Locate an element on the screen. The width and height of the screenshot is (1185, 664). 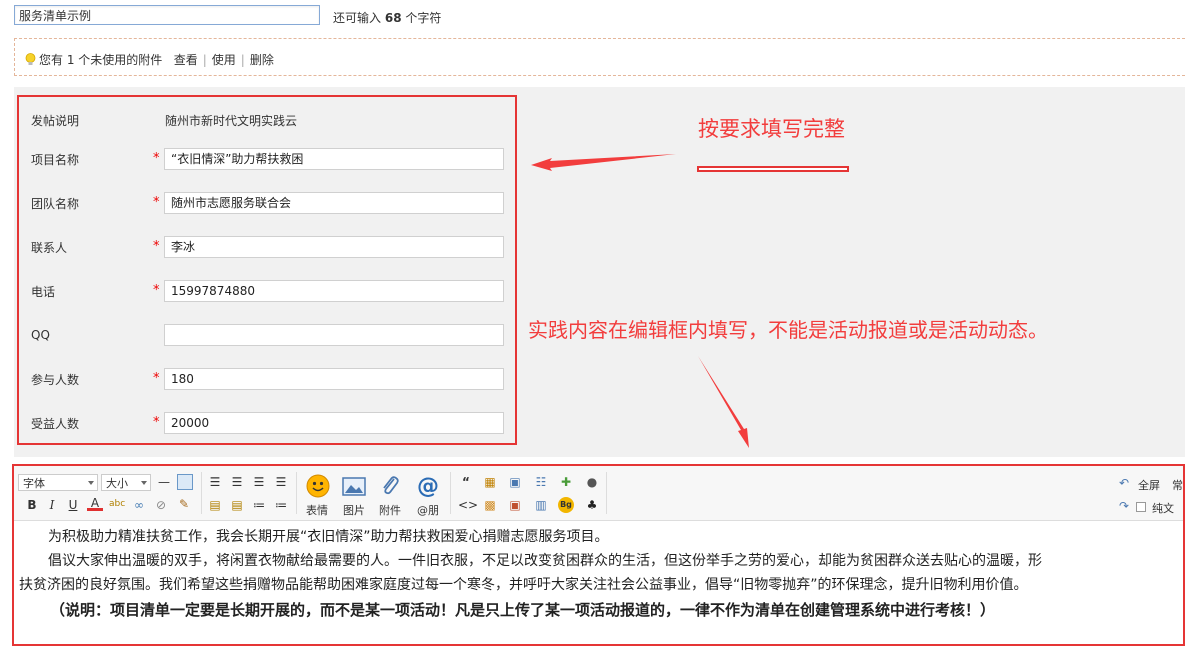
title-char-counter: 还可输入 68 个字符 is located at coordinates (387, 17).